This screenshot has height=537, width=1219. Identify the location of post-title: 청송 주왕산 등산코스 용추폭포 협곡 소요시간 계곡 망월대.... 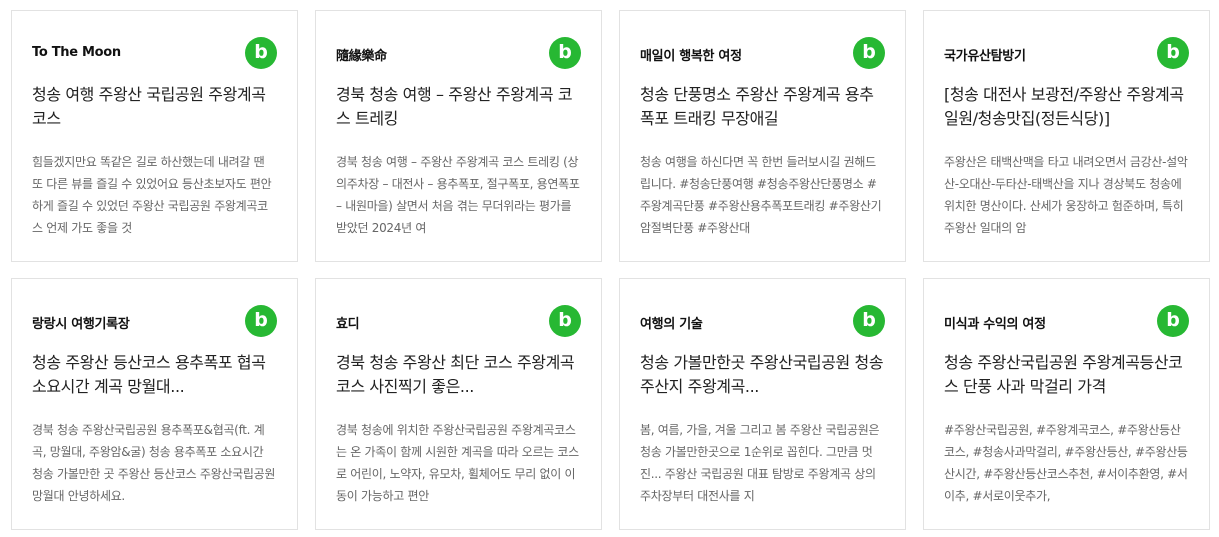
(155, 375).